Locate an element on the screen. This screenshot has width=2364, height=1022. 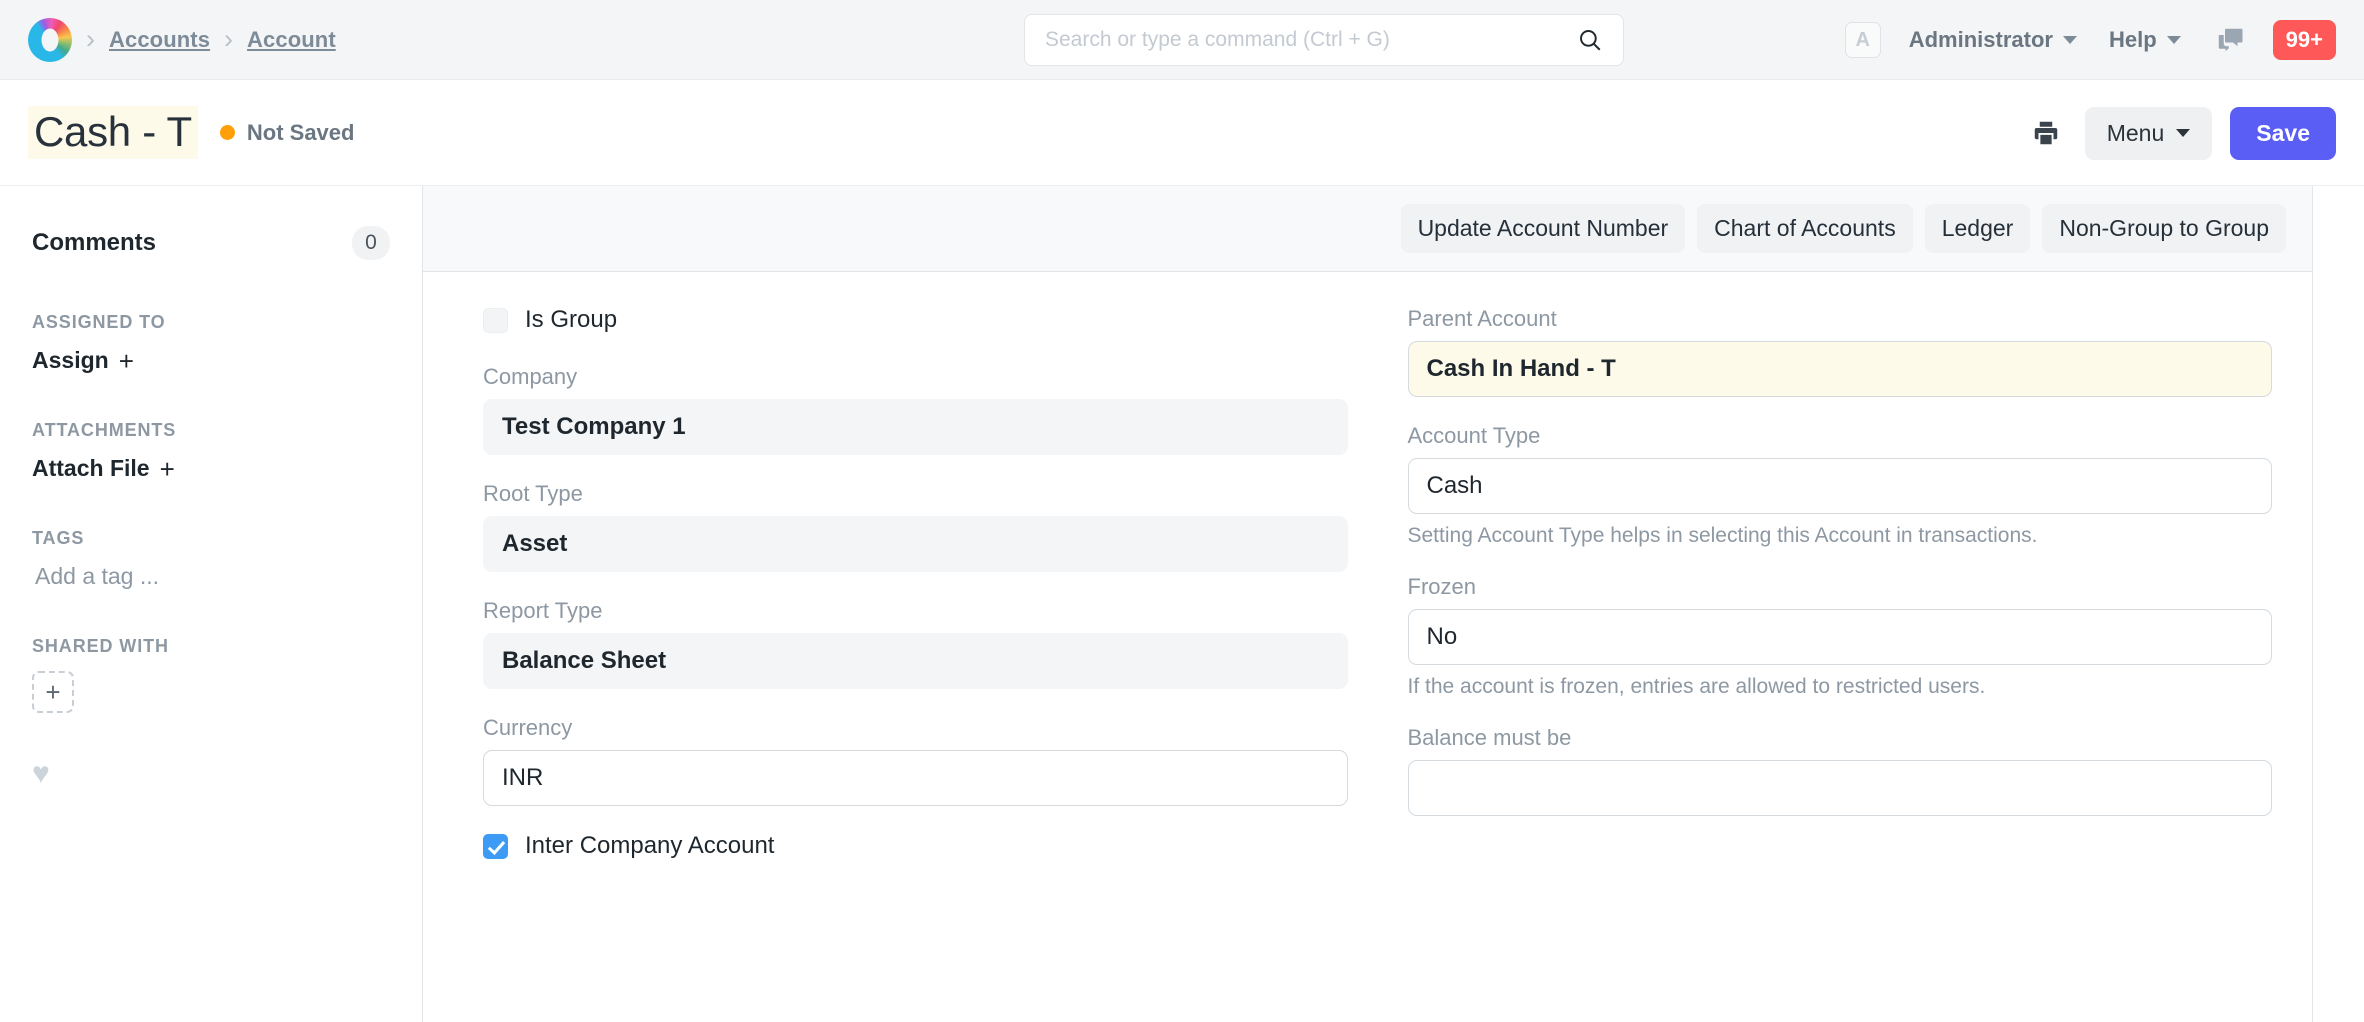
user-menu-label: Administrator is located at coordinates (1980, 39).